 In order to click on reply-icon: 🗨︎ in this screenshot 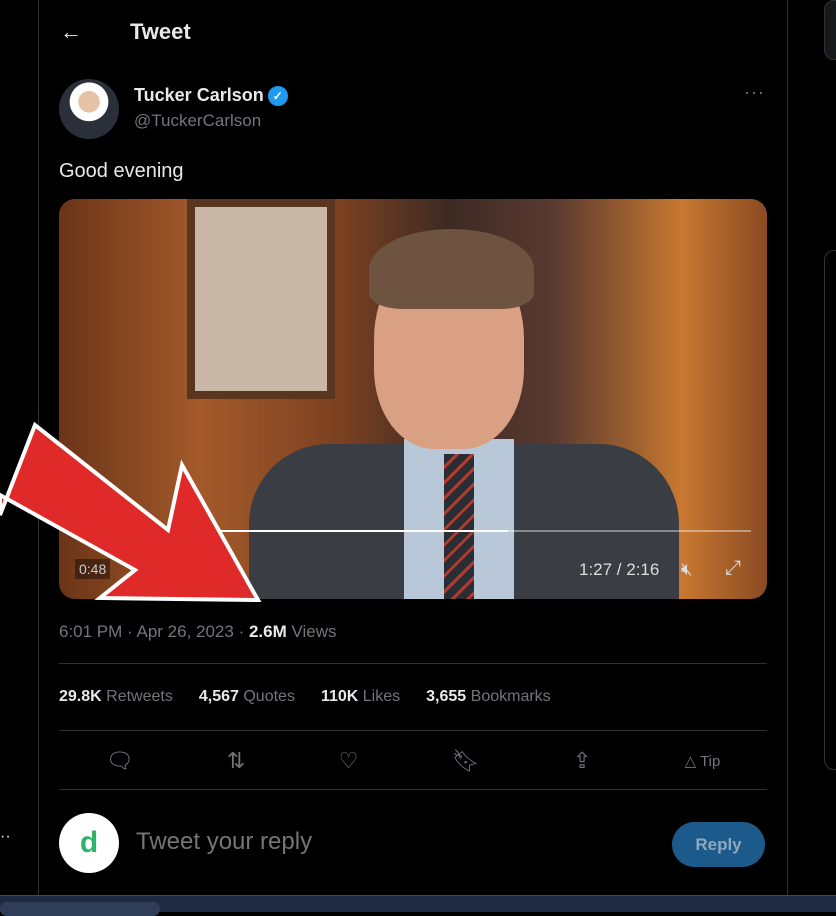, I will do `click(120, 761)`.